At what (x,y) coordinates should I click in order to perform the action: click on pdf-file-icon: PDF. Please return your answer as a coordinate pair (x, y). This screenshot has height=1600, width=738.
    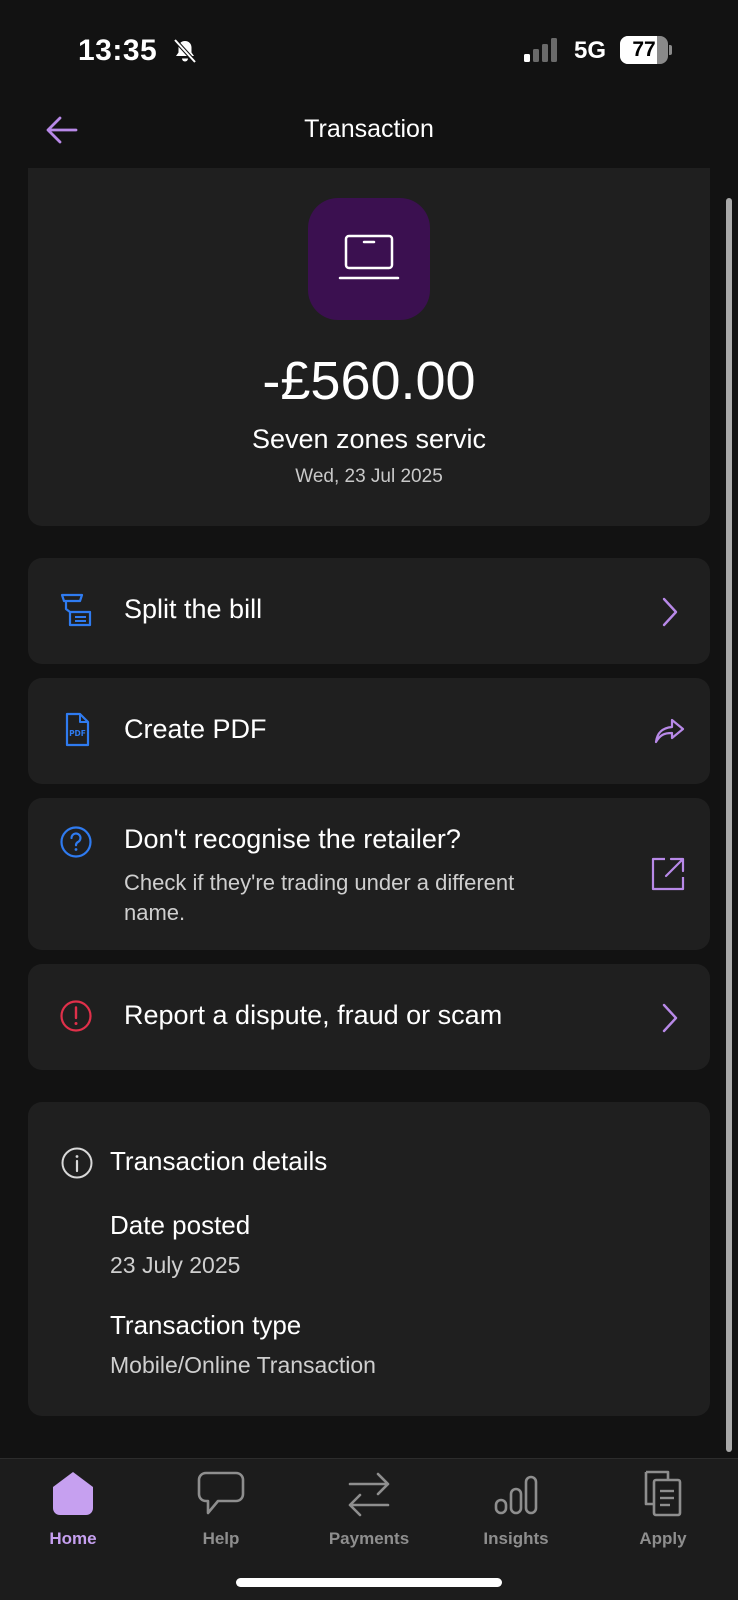
    Looking at the image, I should click on (77, 729).